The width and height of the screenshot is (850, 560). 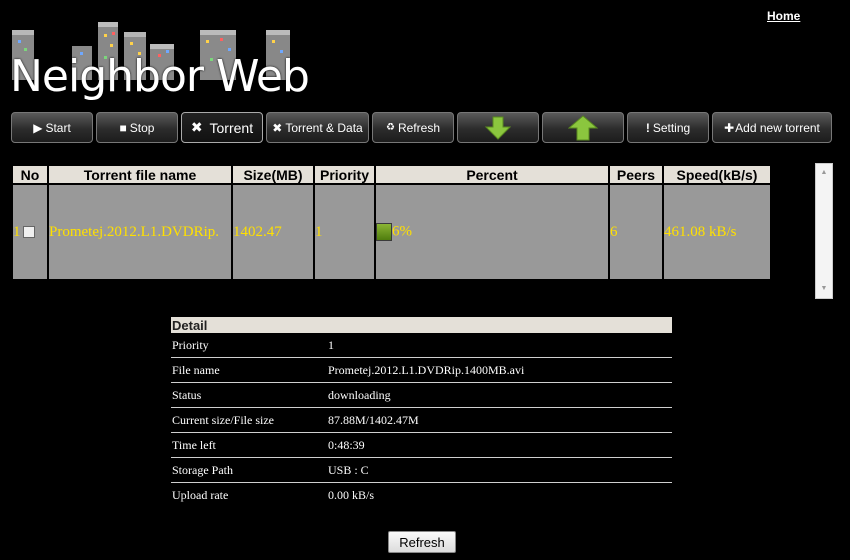 I want to click on bottom-refresh-button: Refresh, so click(x=422, y=542).